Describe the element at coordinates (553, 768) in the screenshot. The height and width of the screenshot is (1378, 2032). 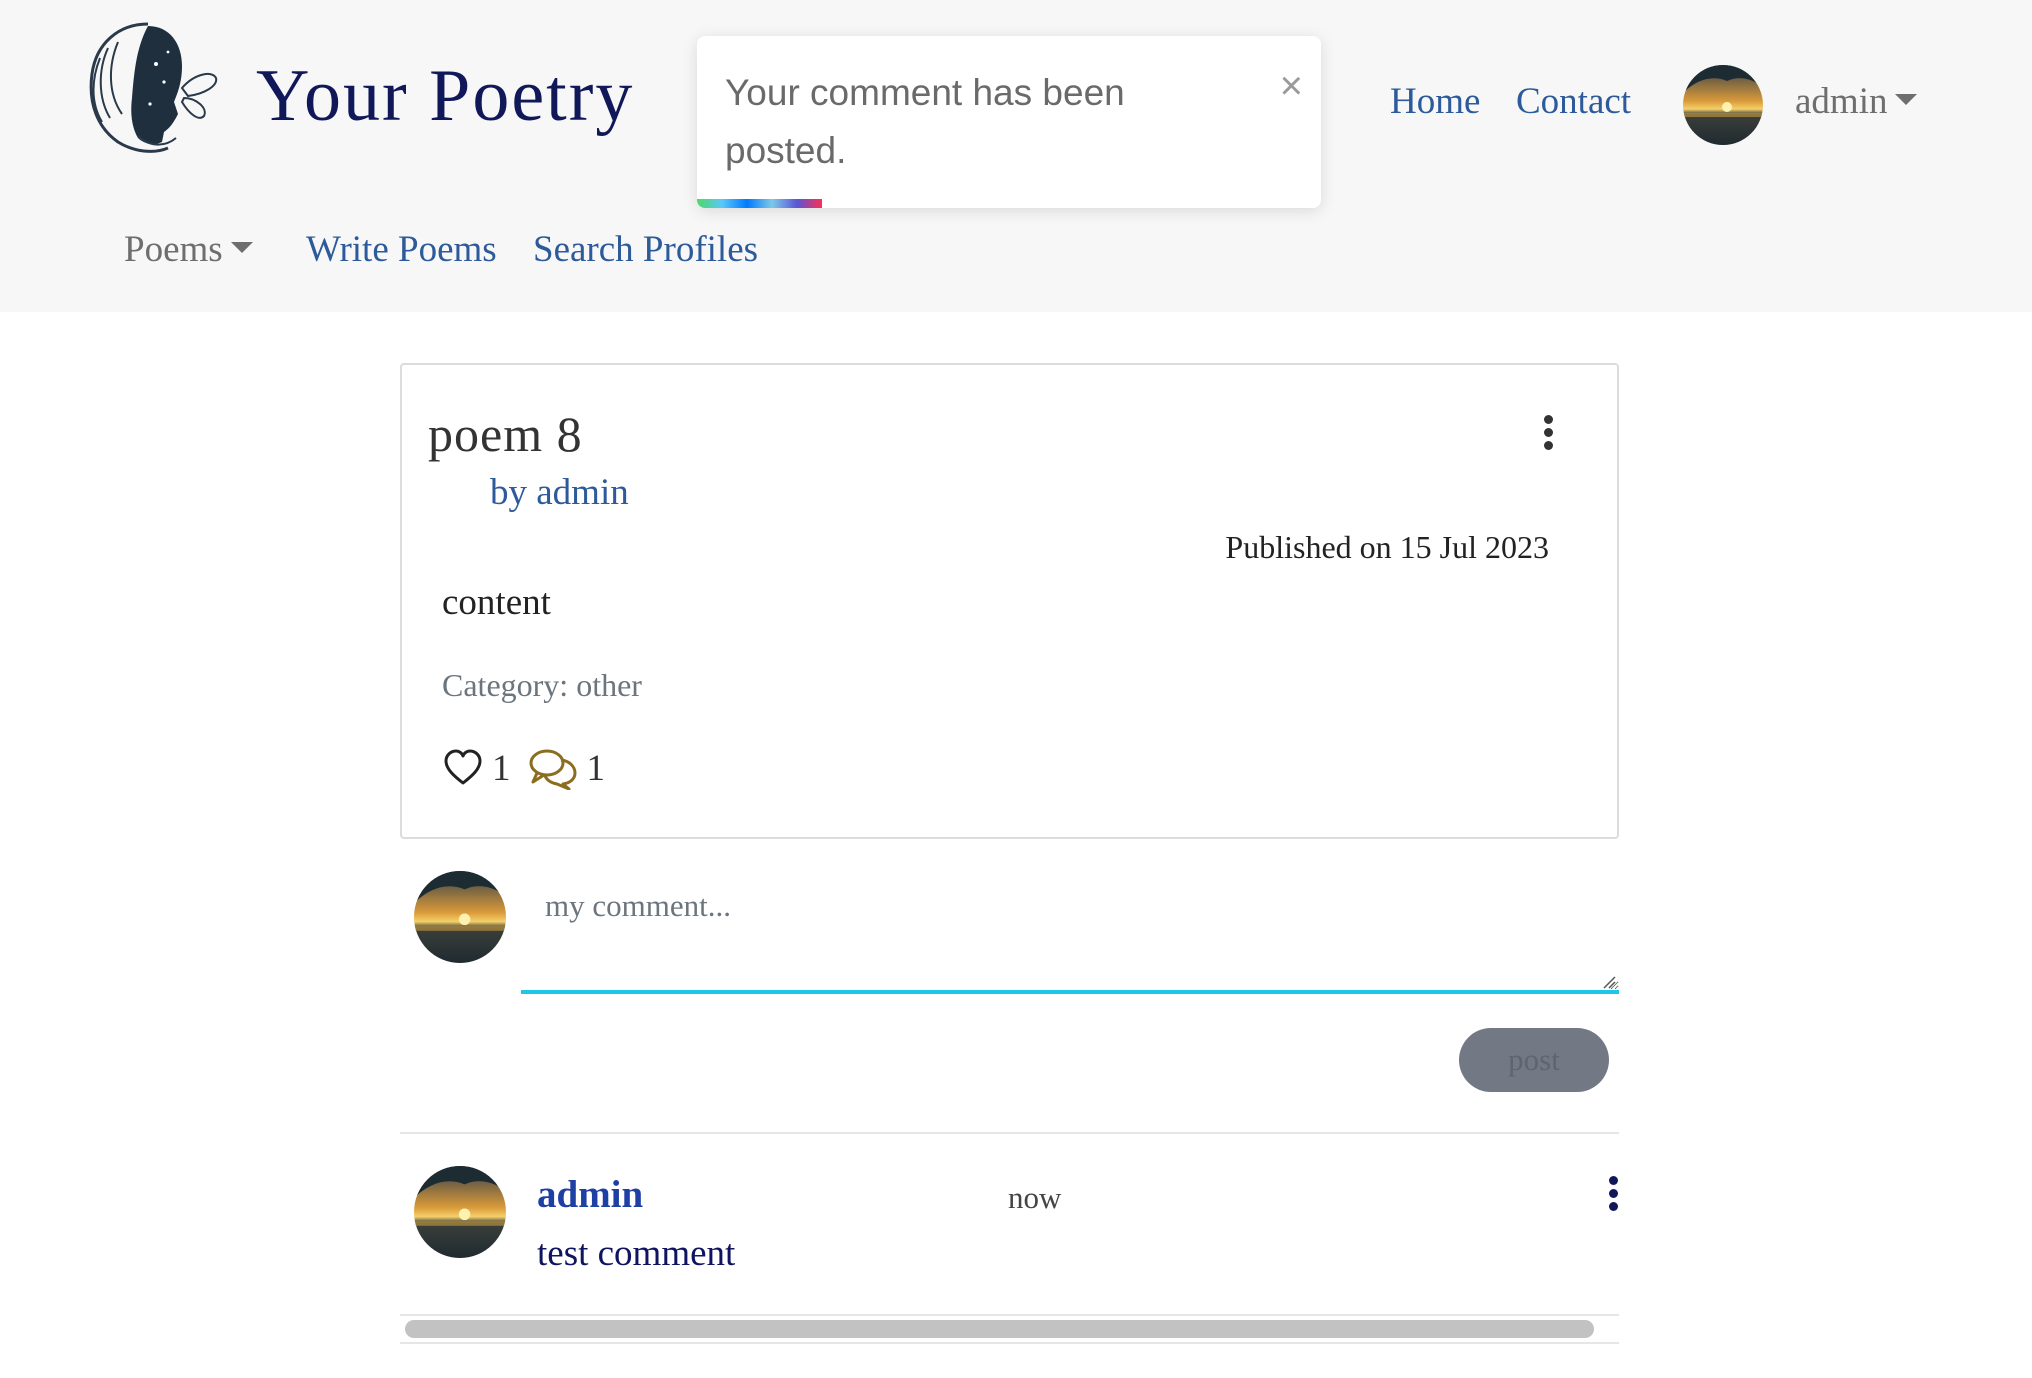
I see `chat-bubbles-icon` at that location.